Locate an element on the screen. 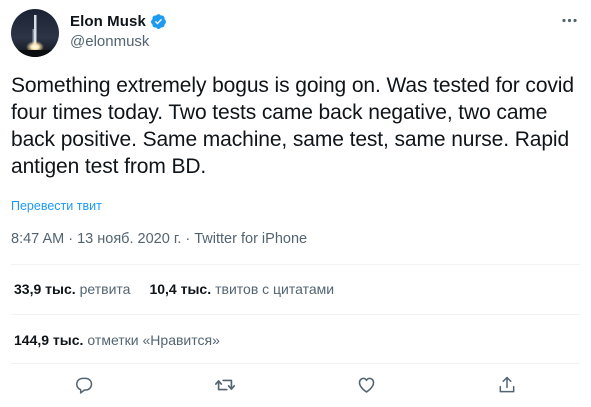 The image size is (591, 407). like-button is located at coordinates (366, 387).